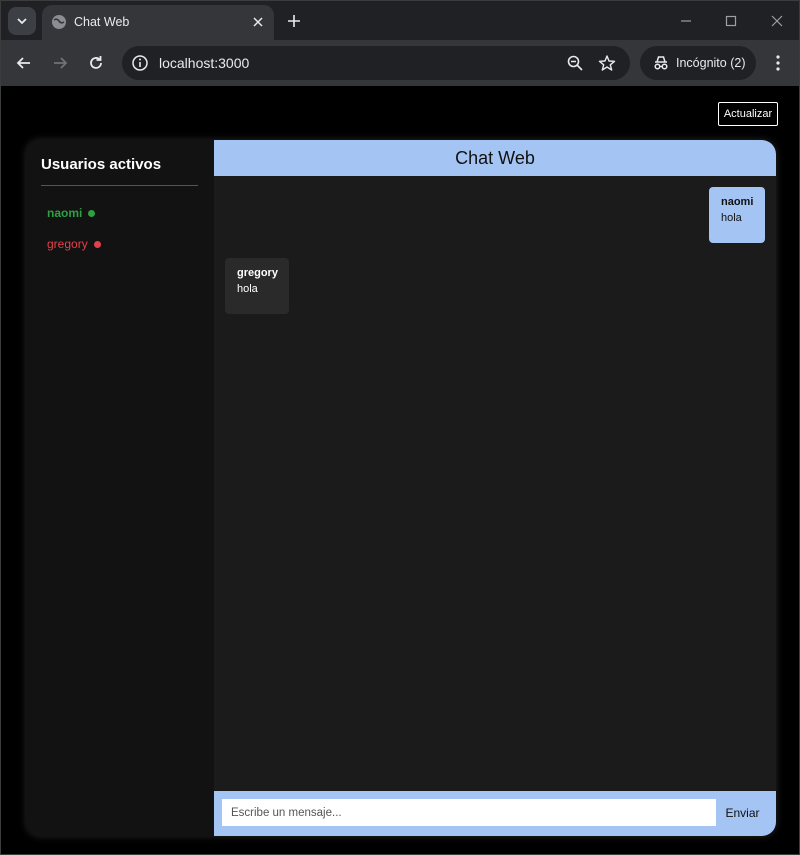  I want to click on forward-arrow-icon, so click(60, 63).